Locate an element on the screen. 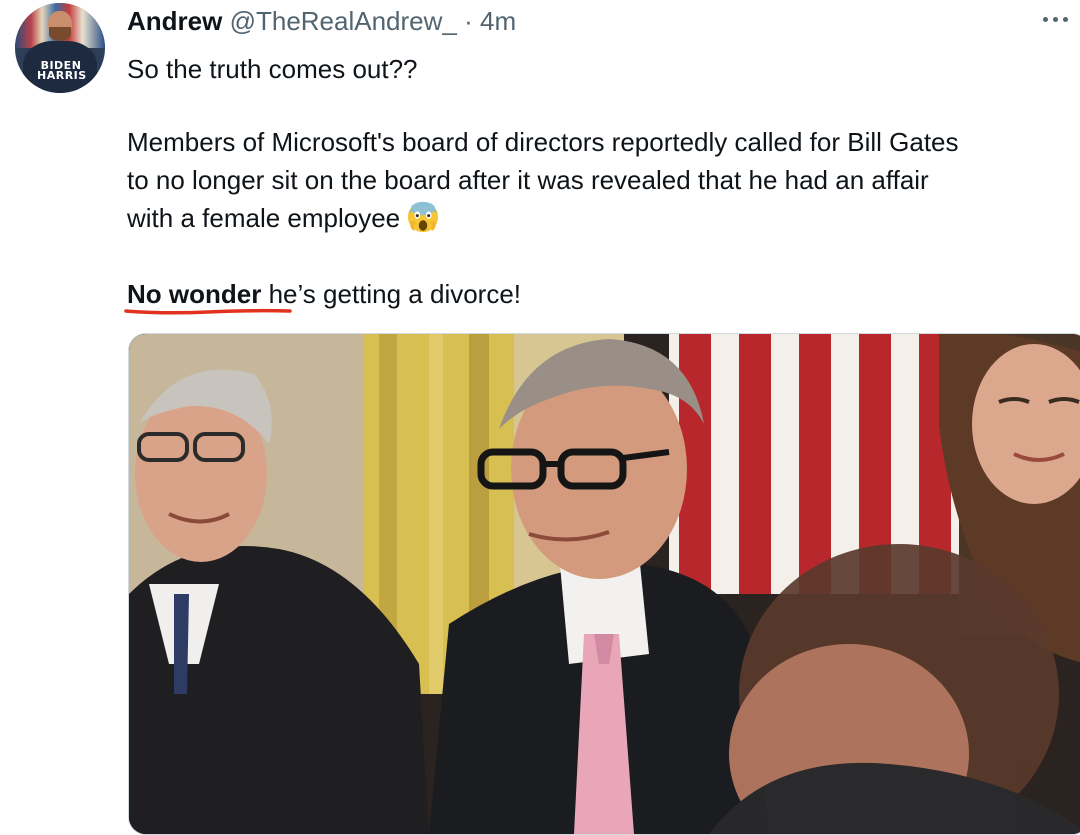 Image resolution: width=1080 pixels, height=835 pixels. timestamp: 4m is located at coordinates (498, 21).